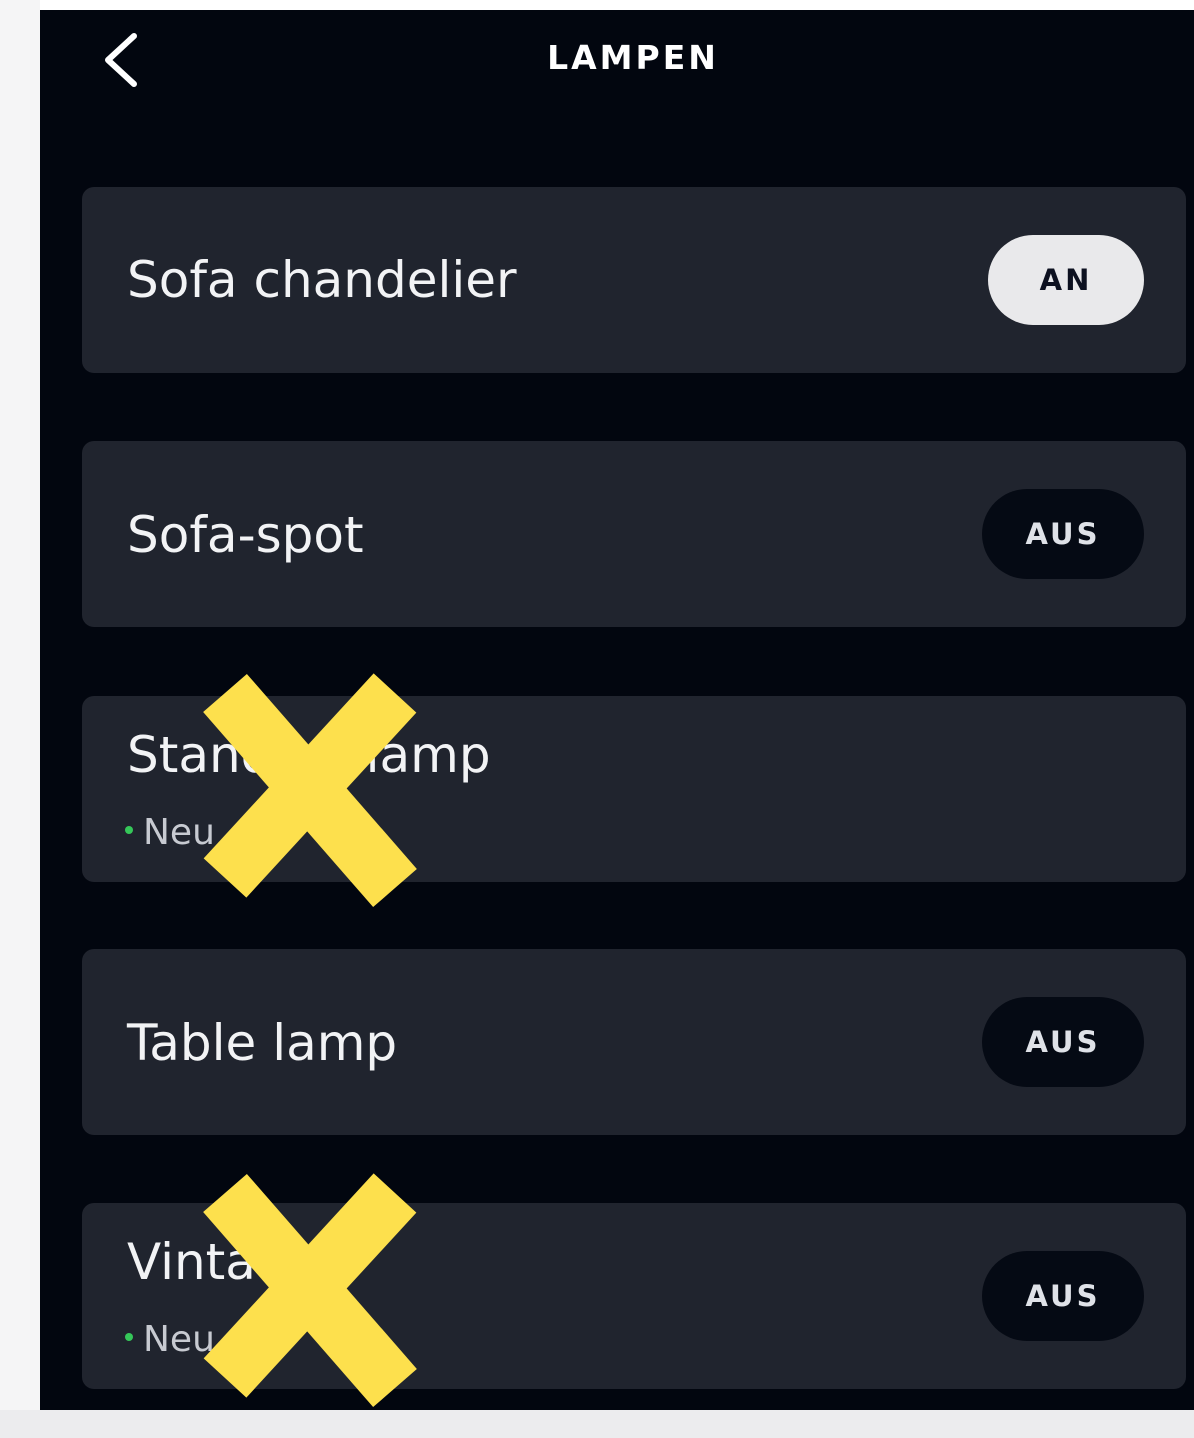 This screenshot has width=1194, height=1438. I want to click on device-name: Table lamp, so click(262, 1043).